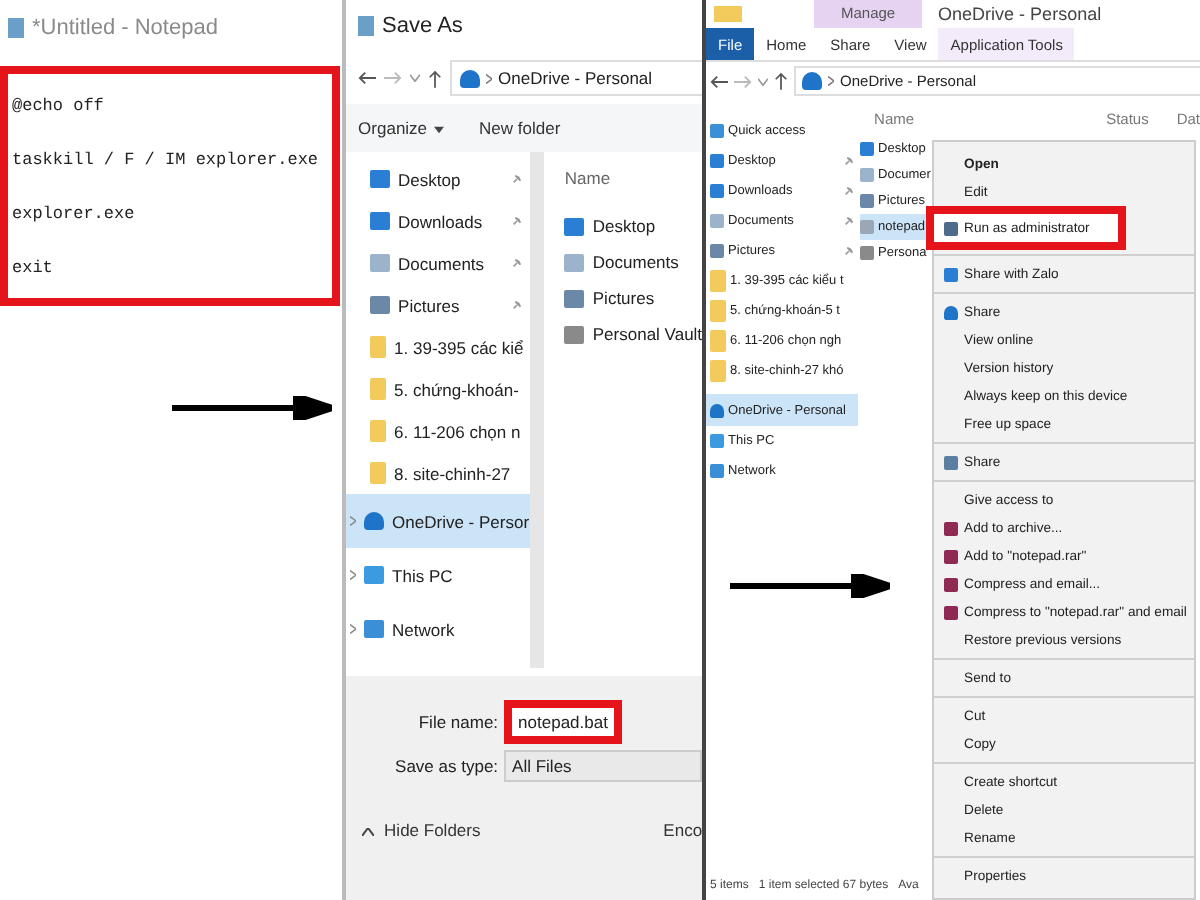 This screenshot has height=900, width=1200. I want to click on address-bar: OneDrive - Personal, so click(576, 78).